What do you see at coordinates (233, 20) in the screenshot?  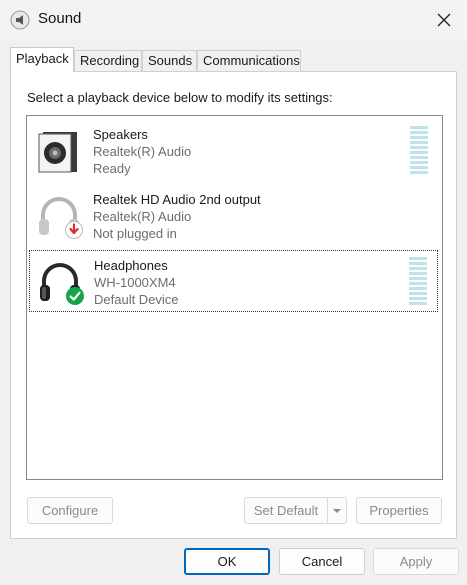 I see `title-bar: Sound` at bounding box center [233, 20].